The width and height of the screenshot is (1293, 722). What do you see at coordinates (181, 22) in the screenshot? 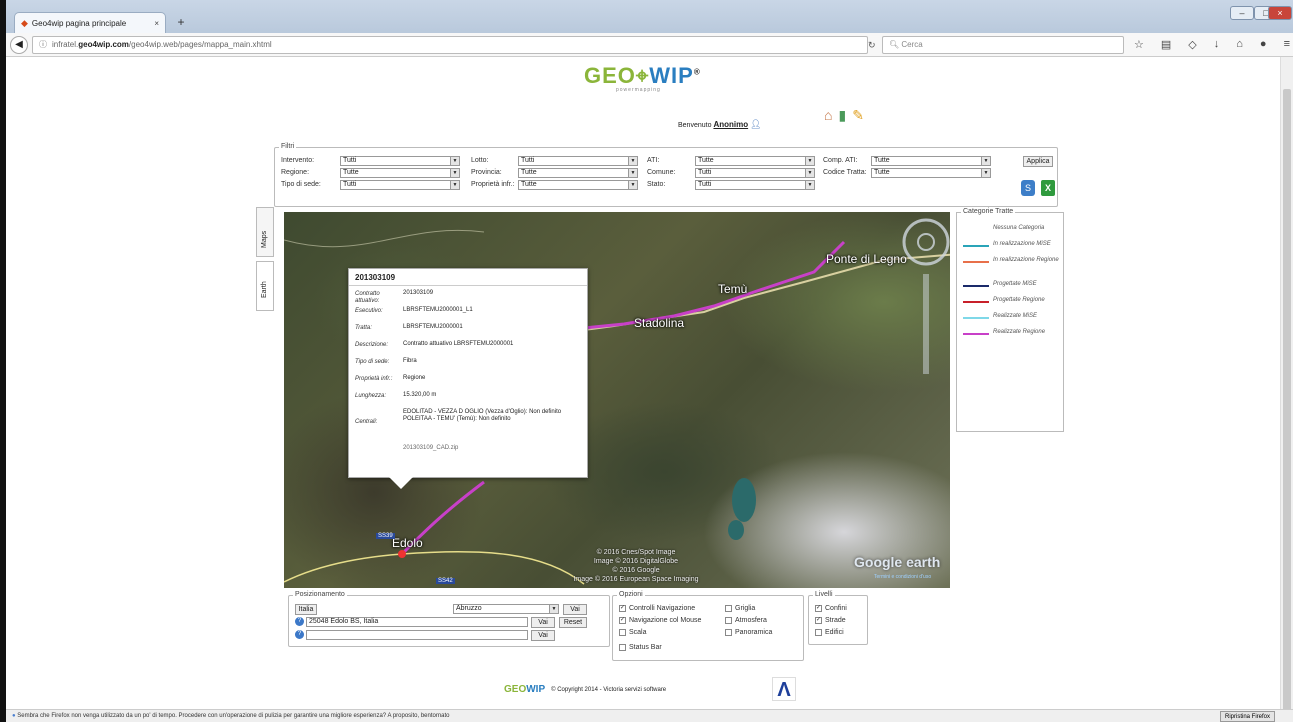
I see `new-tab-button: +` at bounding box center [181, 22].